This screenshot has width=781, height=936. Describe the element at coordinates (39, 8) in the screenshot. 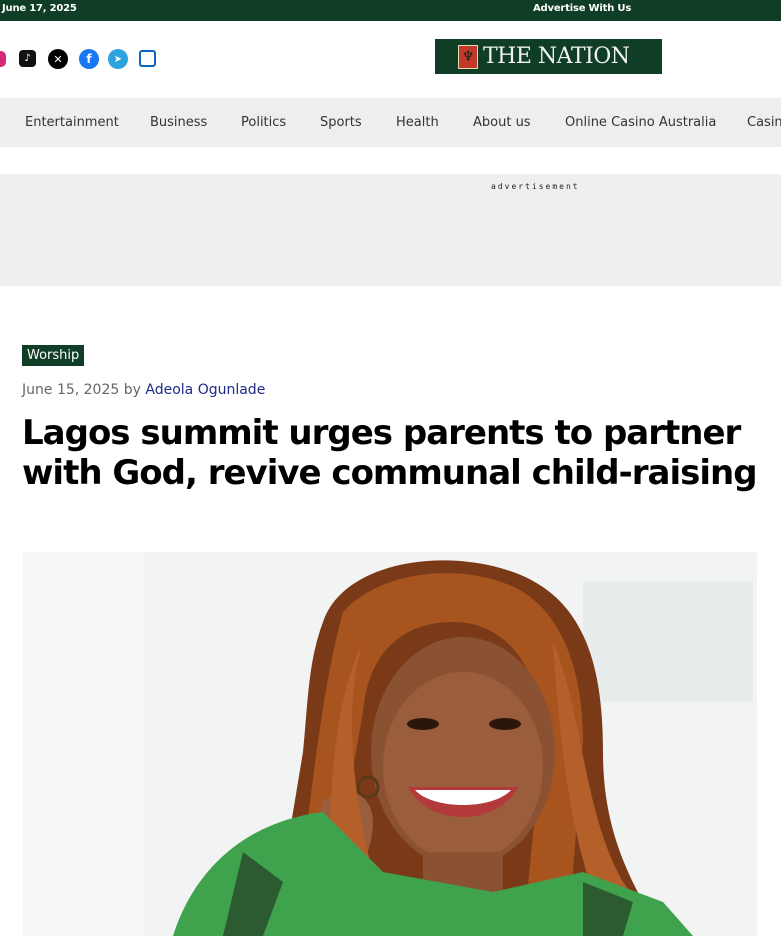

I see `current-date: June 17, 2025` at that location.